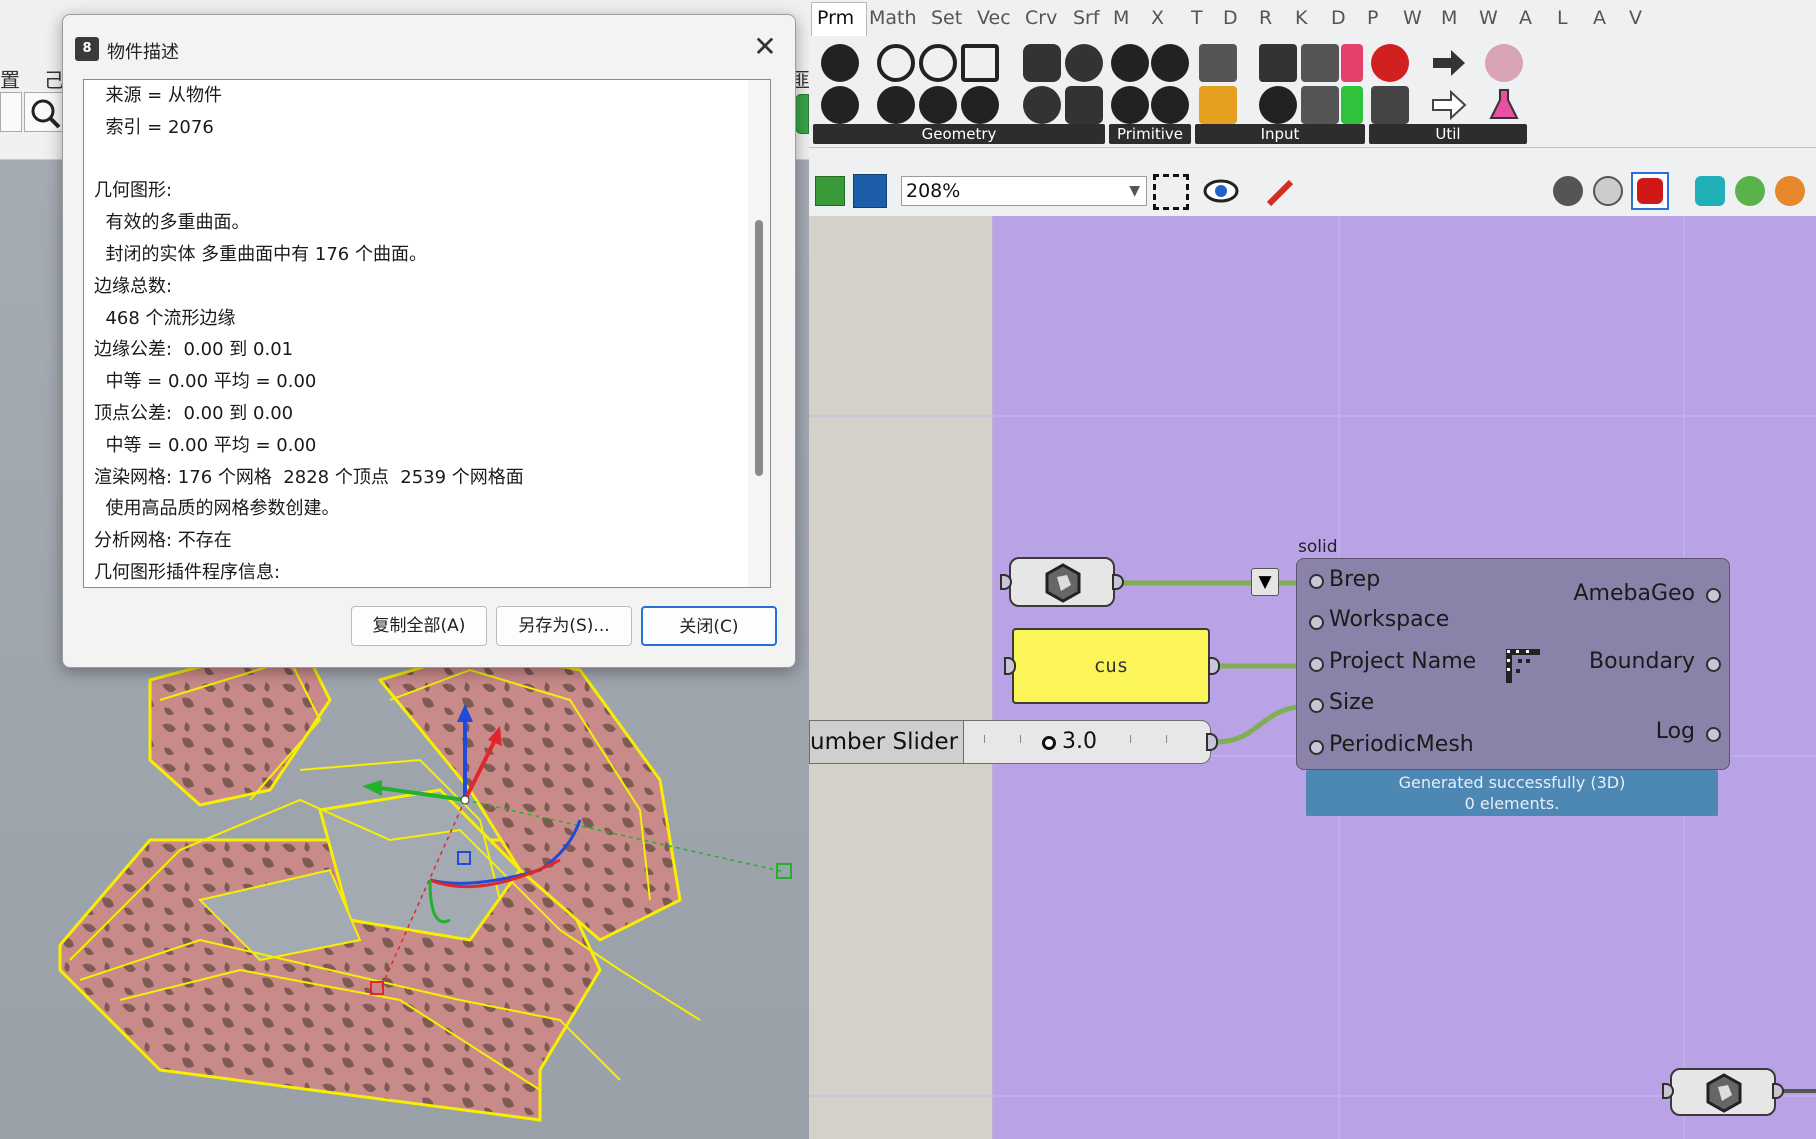 Image resolution: width=1816 pixels, height=1139 pixels. Describe the element at coordinates (10, 80) in the screenshot. I see `rhino-toolbar-label: 置` at that location.